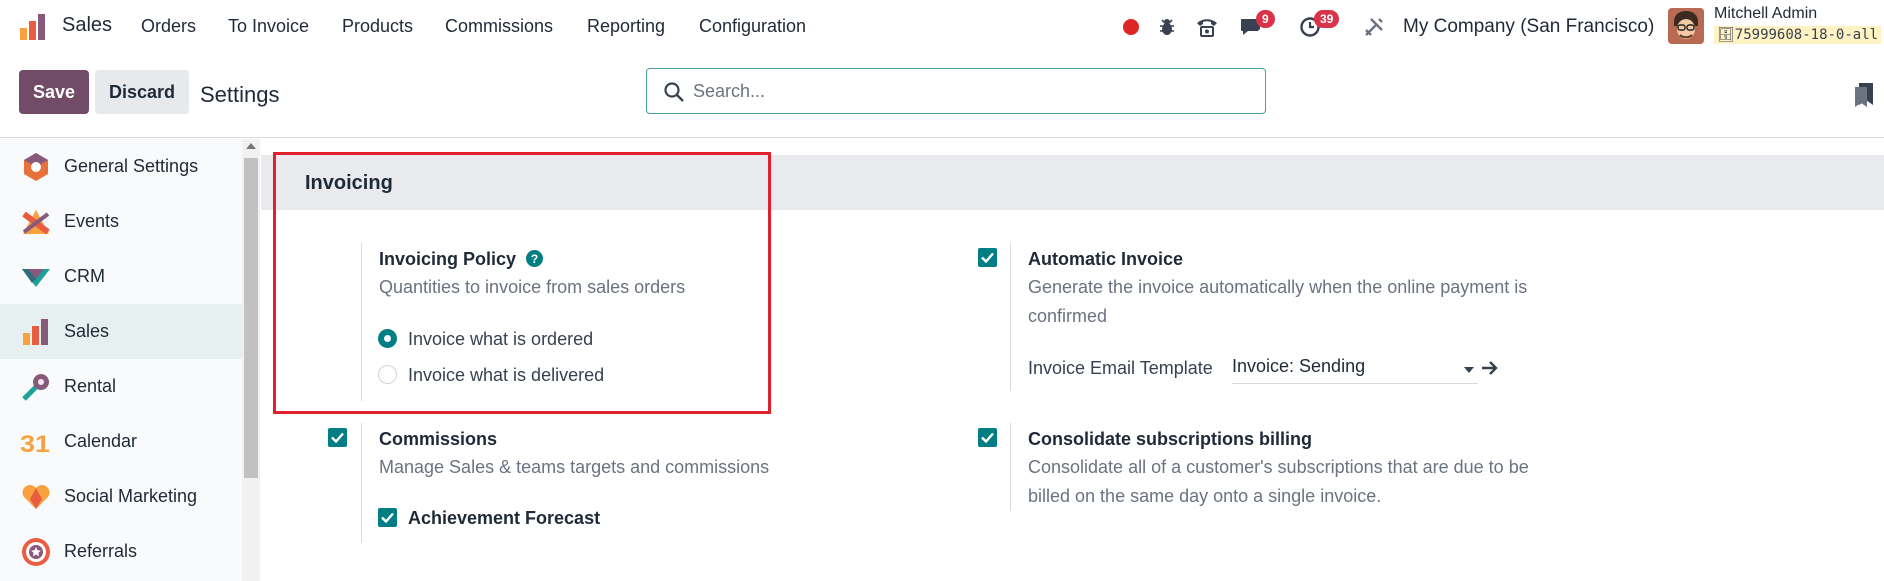  I want to click on sidebar-scrollbar-thumb, so click(251, 318).